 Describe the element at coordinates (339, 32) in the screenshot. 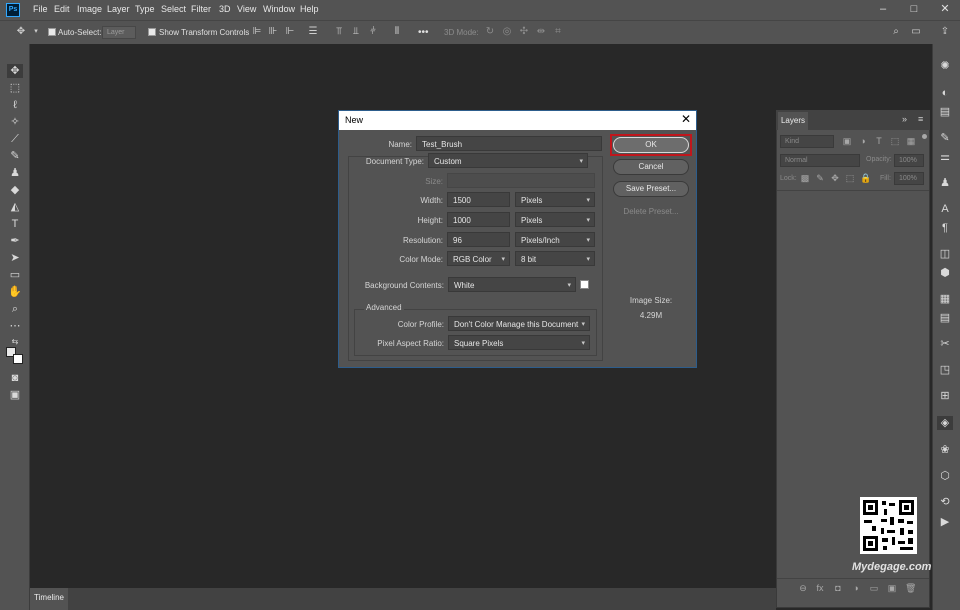

I see `align-top-icon: ⫪` at that location.